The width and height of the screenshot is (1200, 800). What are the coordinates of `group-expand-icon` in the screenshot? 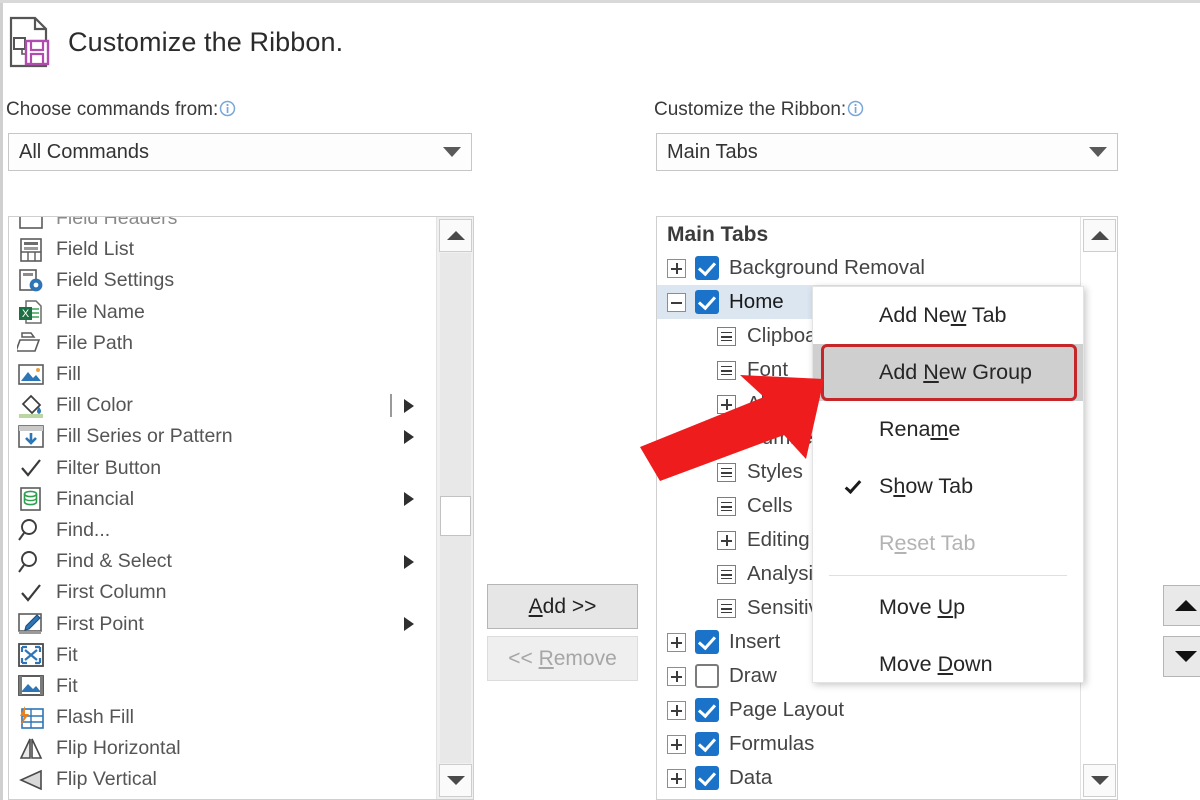 It's located at (726, 540).